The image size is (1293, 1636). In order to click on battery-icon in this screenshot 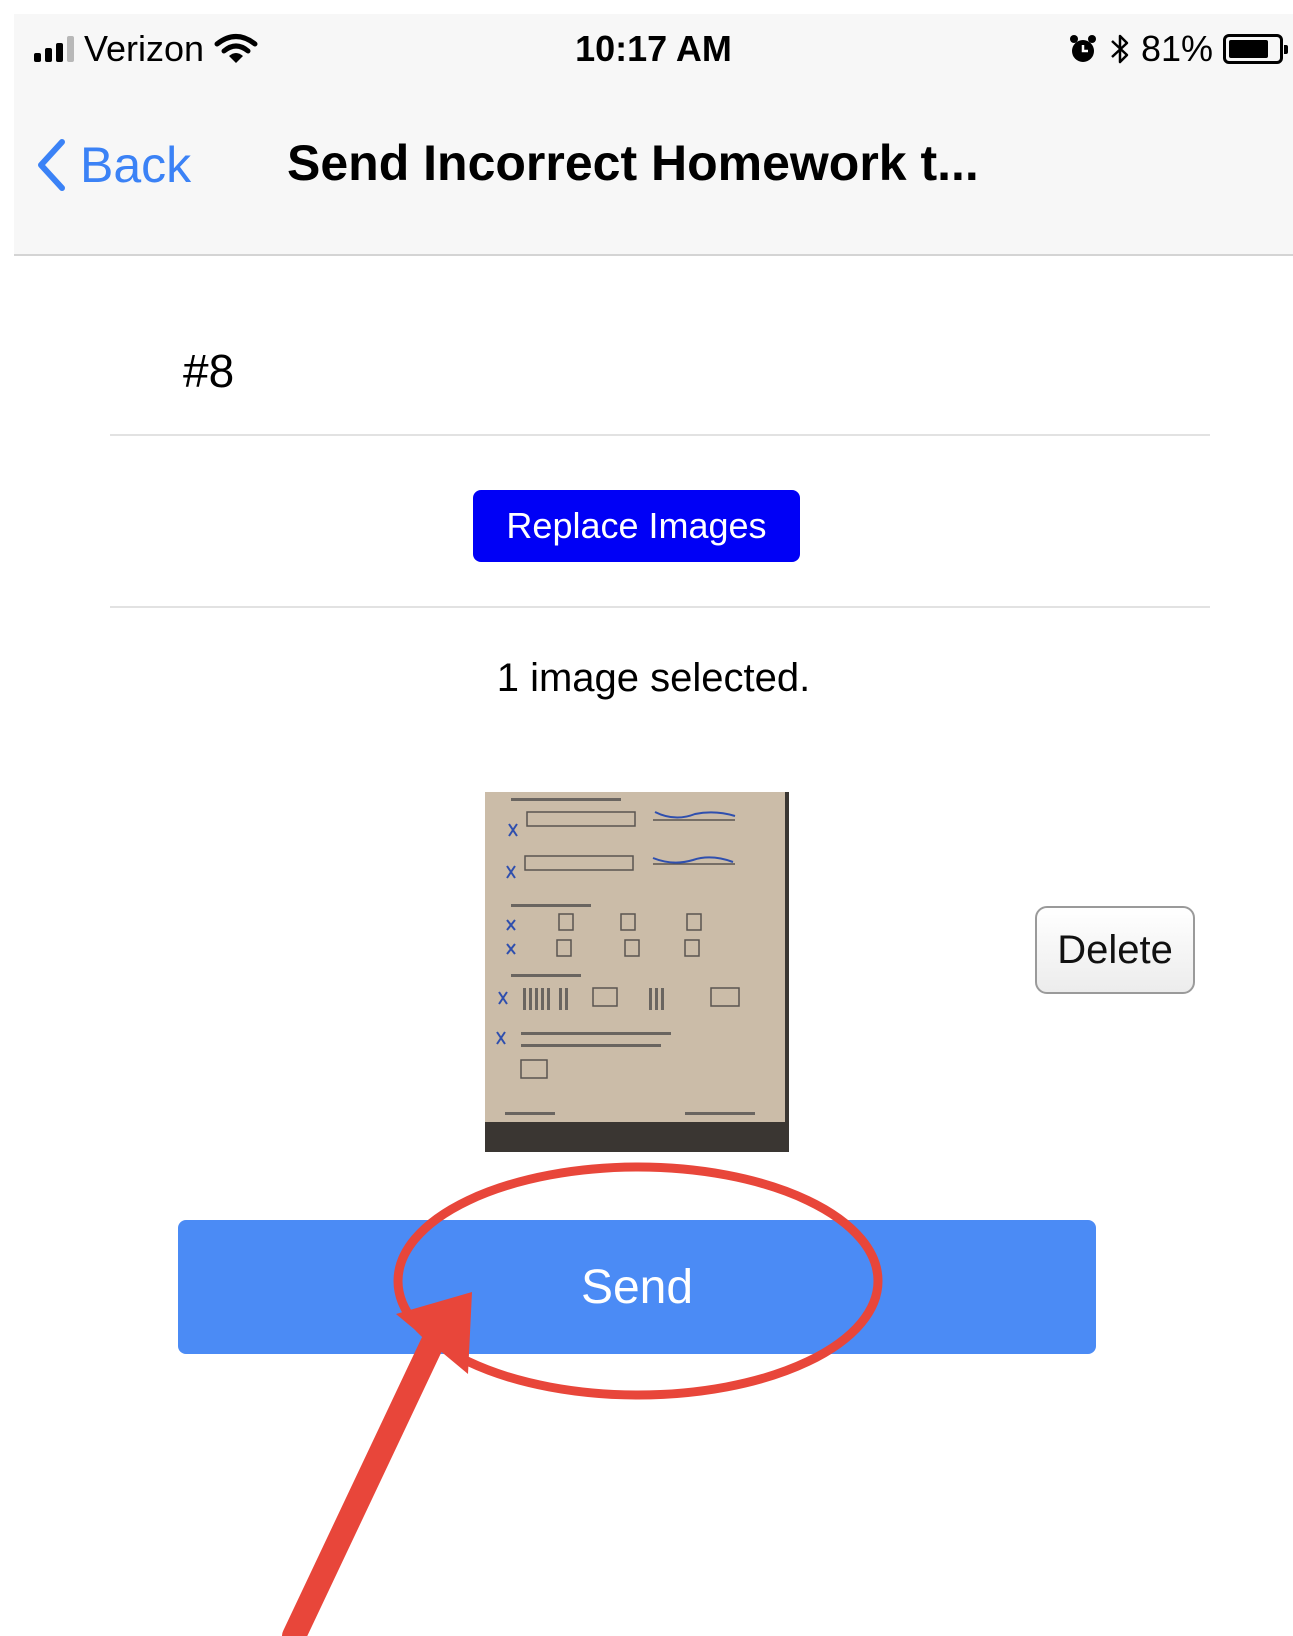, I will do `click(1255, 49)`.